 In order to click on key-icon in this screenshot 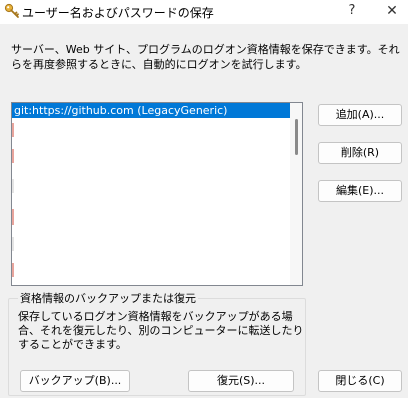, I will do `click(12, 11)`.